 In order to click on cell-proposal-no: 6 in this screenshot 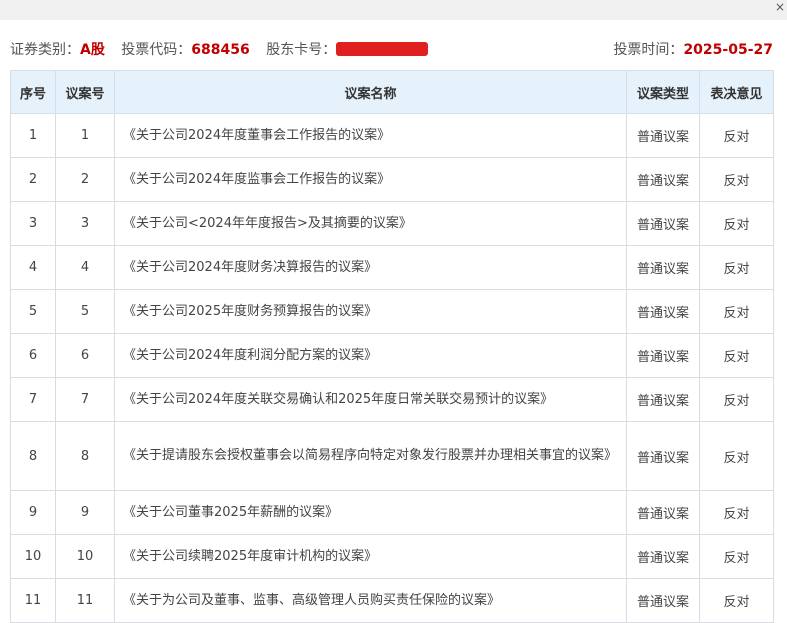, I will do `click(85, 355)`.